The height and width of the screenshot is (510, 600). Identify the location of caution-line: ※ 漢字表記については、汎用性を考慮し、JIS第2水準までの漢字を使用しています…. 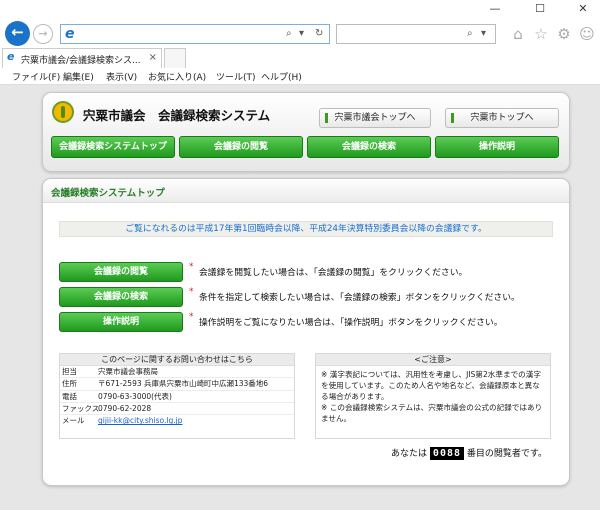
(431, 385).